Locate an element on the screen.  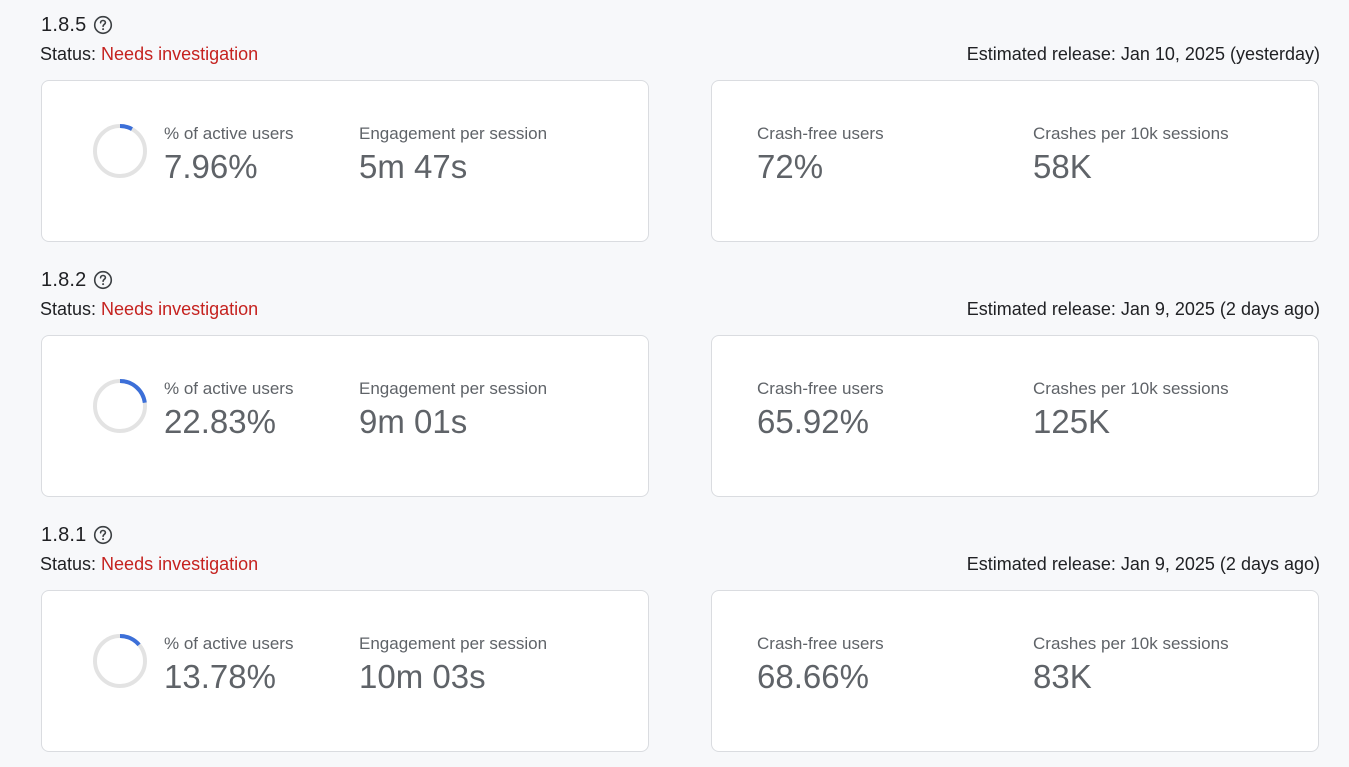
crashes-metric: Crashes per 10k sessions 83K is located at coordinates (1131, 665).